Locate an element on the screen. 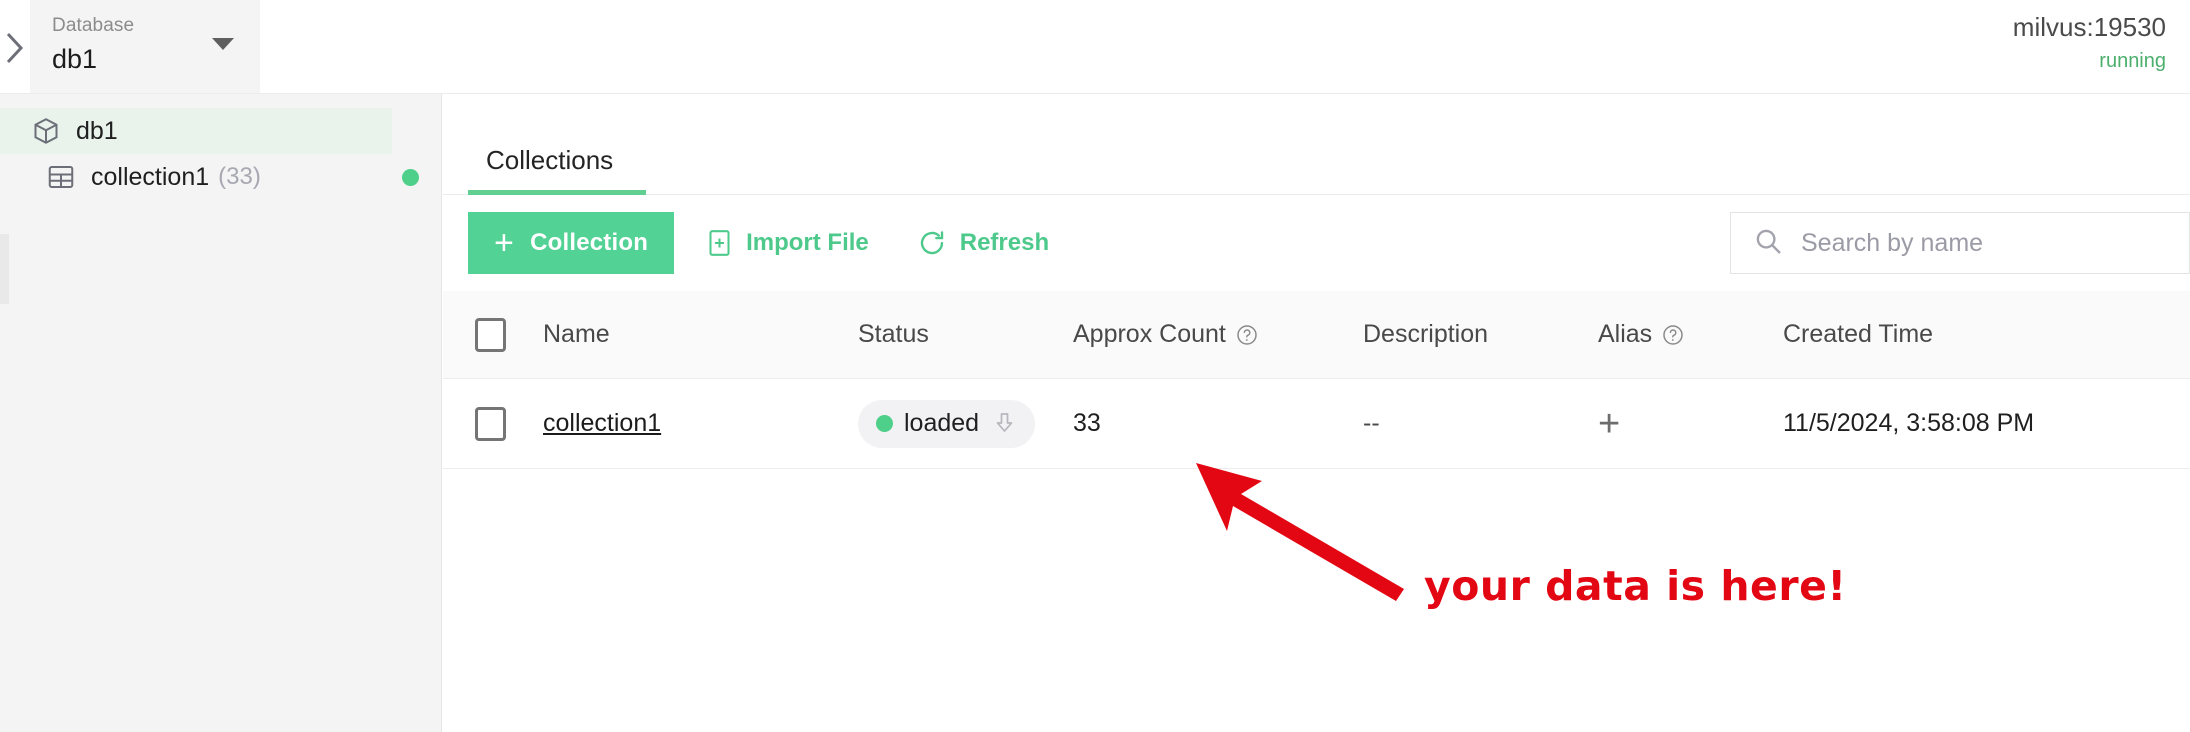  search-placeholder: Search by name is located at coordinates (1892, 242).